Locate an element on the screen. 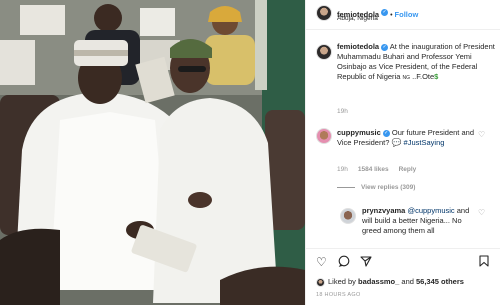  liked-by: Liked by badassmo_ and 56,345 others is located at coordinates (390, 282).